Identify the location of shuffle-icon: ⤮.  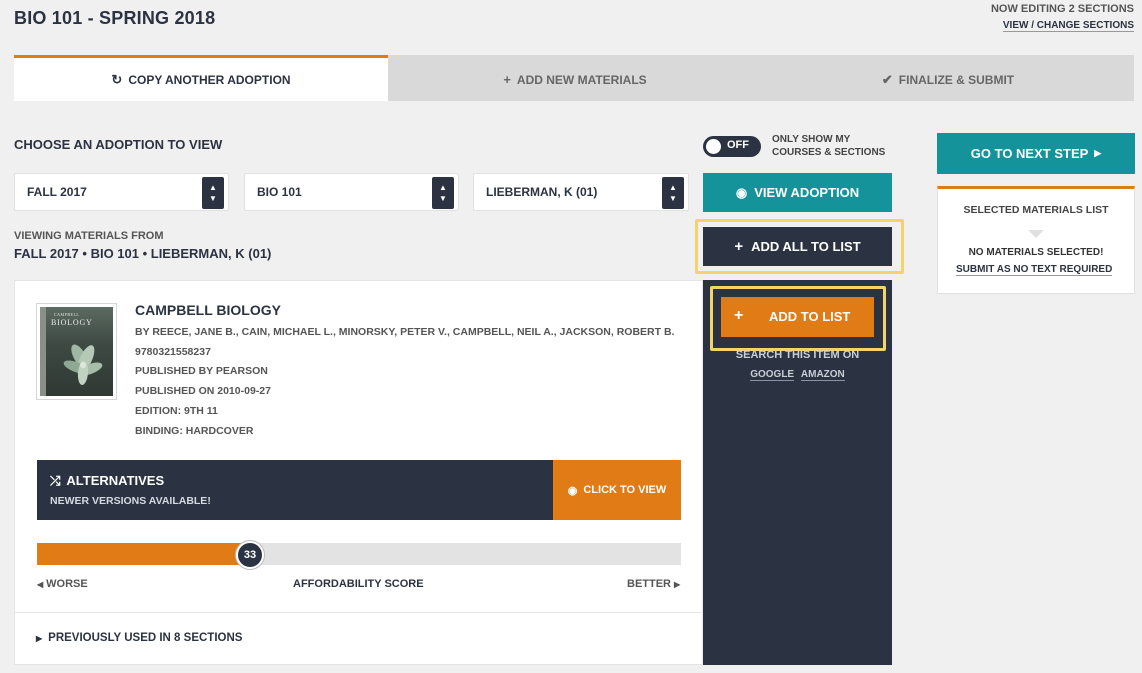
(55, 480).